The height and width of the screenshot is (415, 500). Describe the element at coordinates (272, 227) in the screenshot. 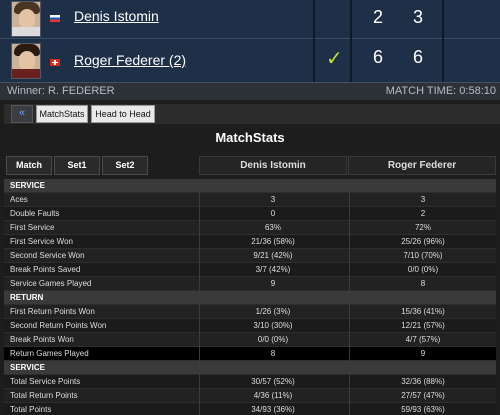

I see `stat-value-istomin: 63%` at that location.